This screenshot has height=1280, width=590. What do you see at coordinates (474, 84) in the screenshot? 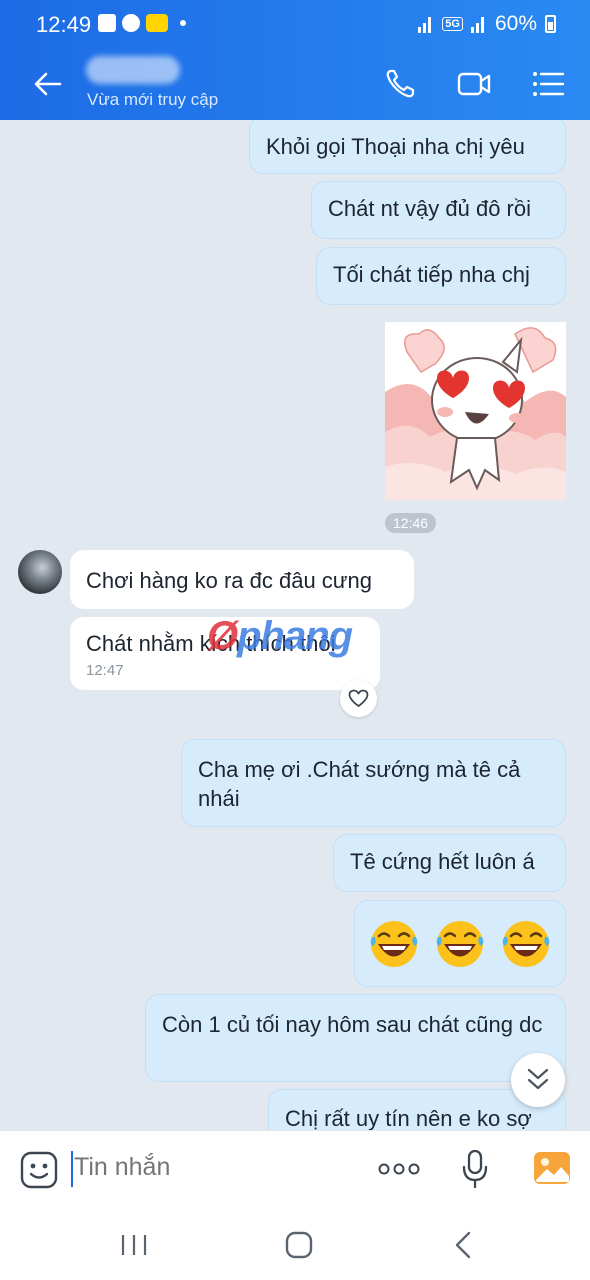
I see `video-camera-icon` at bounding box center [474, 84].